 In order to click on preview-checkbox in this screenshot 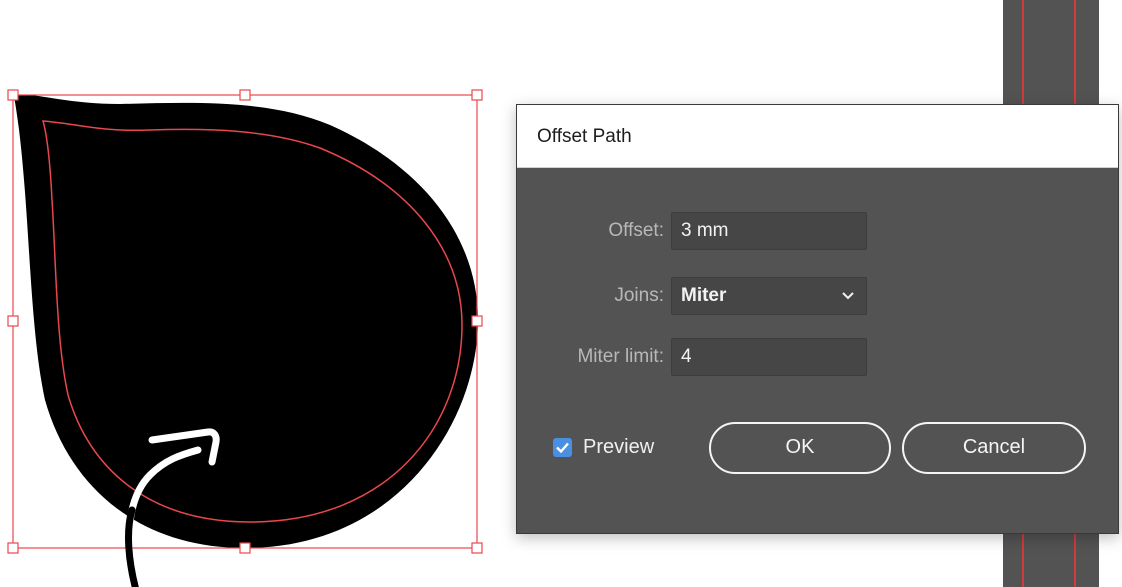, I will do `click(562, 447)`.